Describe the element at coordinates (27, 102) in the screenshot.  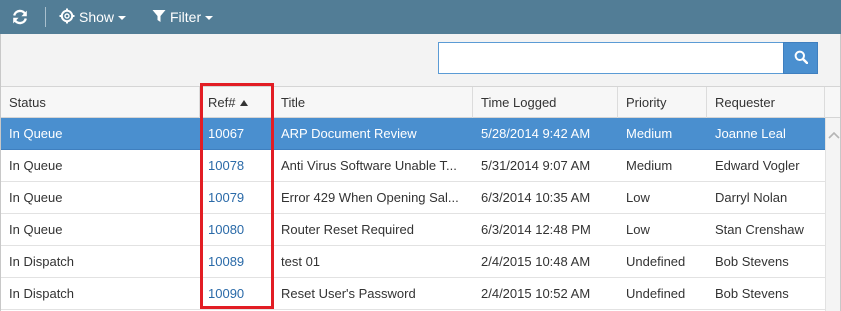
I see `column-label: Status` at that location.